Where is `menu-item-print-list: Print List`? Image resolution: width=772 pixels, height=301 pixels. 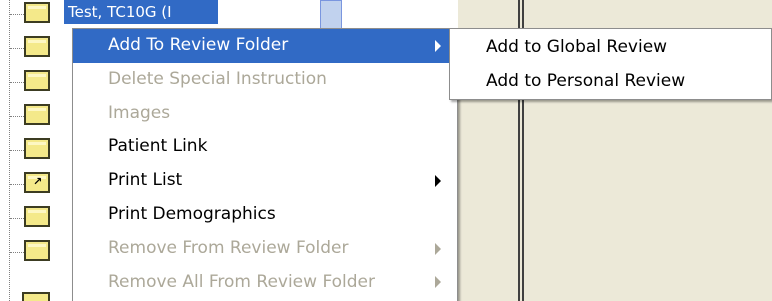
menu-item-print-list: Print List is located at coordinates (265, 181).